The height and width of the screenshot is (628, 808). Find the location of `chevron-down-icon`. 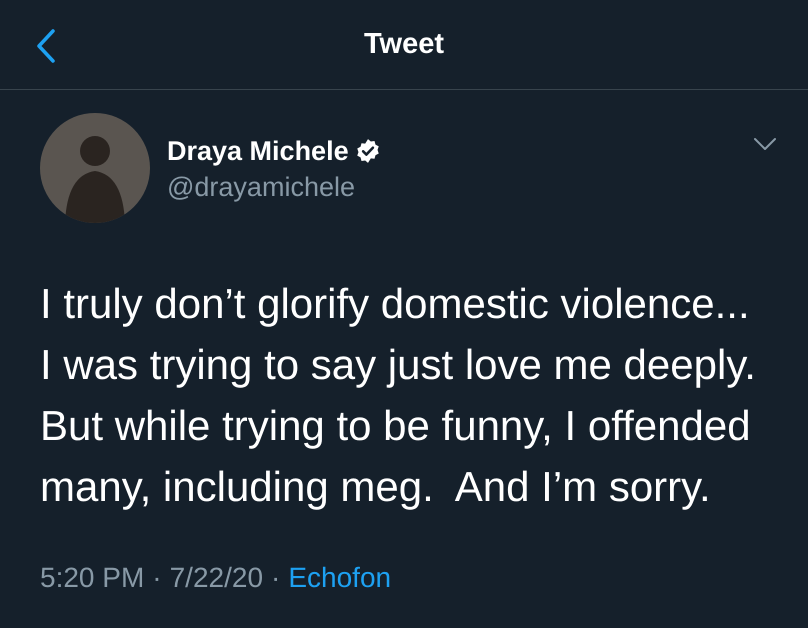

chevron-down-icon is located at coordinates (765, 144).